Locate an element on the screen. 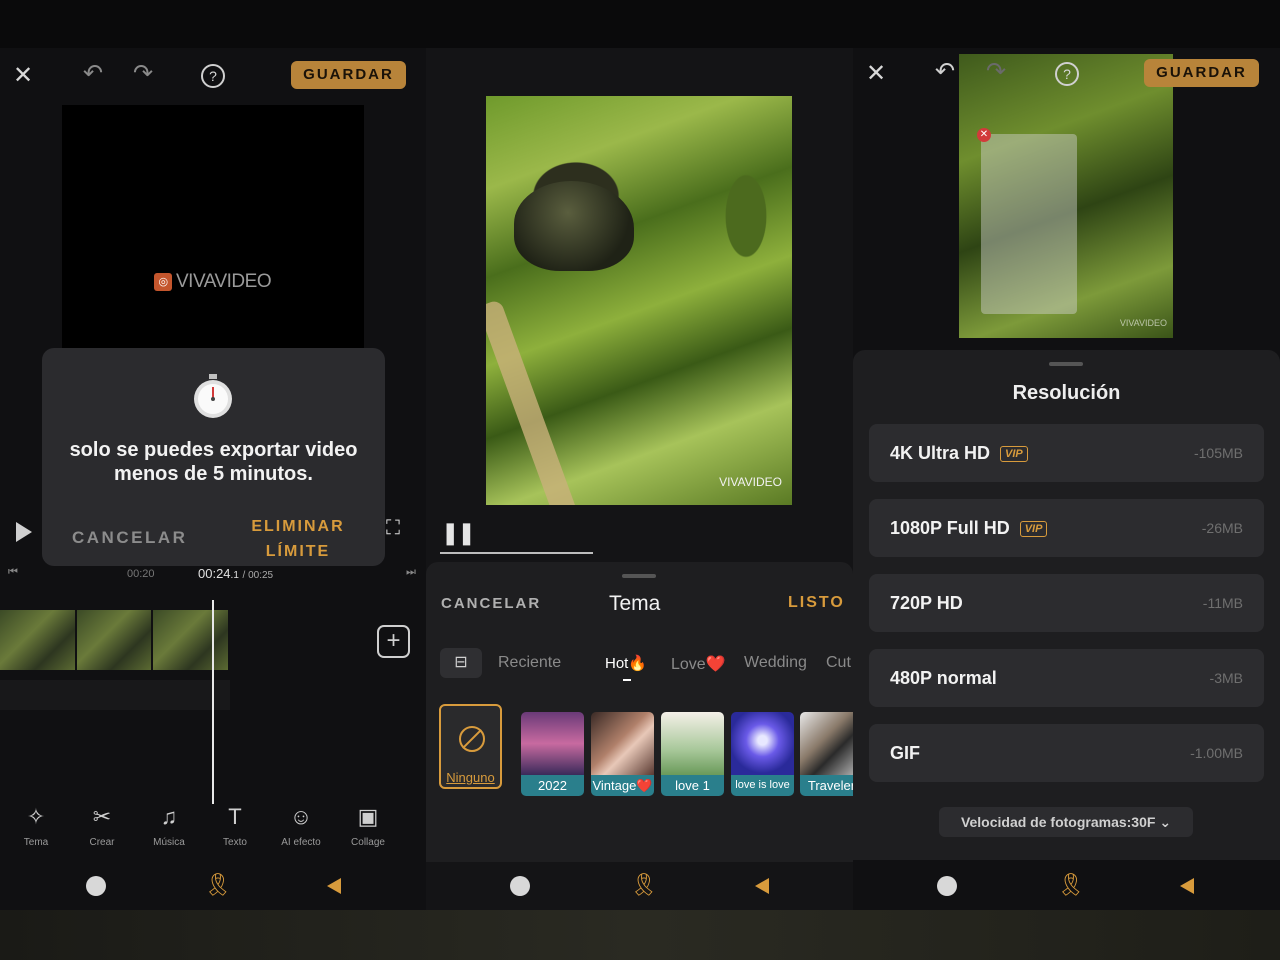 The height and width of the screenshot is (960, 1280). audio-track is located at coordinates (115, 695).